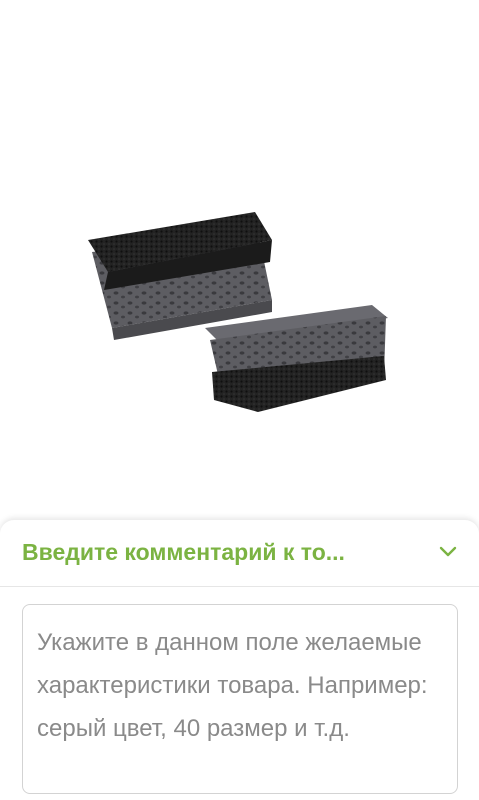 The image size is (479, 800). Describe the element at coordinates (296, 358) in the screenshot. I see `right-sponge` at that location.